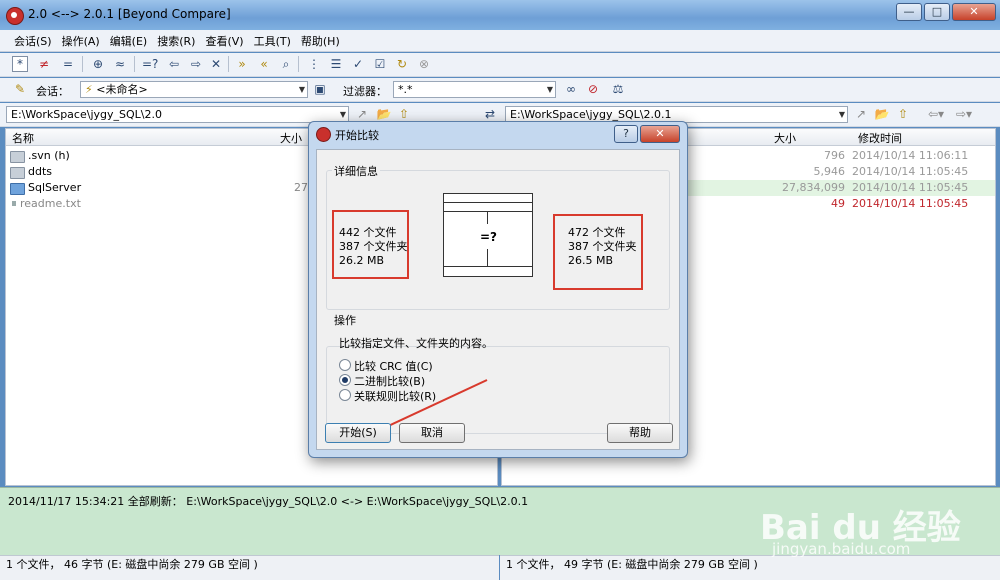 This screenshot has height=580, width=1000. I want to click on left-up-folder-icon: ⇧, so click(404, 114).